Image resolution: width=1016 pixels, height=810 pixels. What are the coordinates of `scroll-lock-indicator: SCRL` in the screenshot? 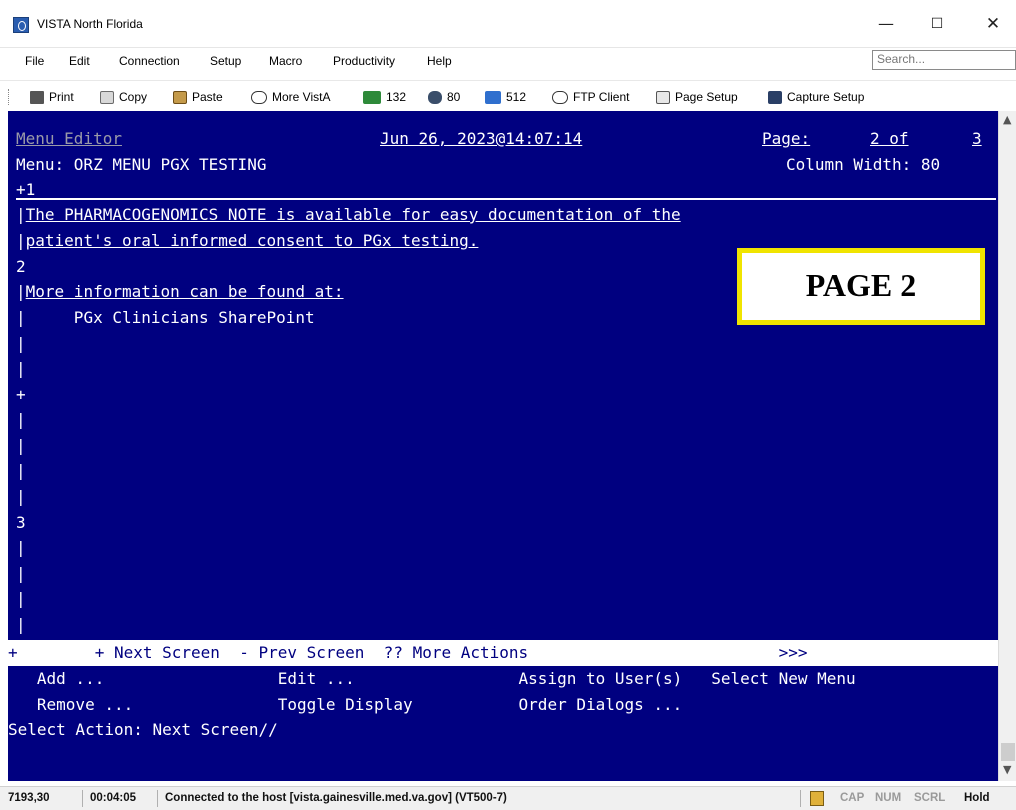 It's located at (930, 798).